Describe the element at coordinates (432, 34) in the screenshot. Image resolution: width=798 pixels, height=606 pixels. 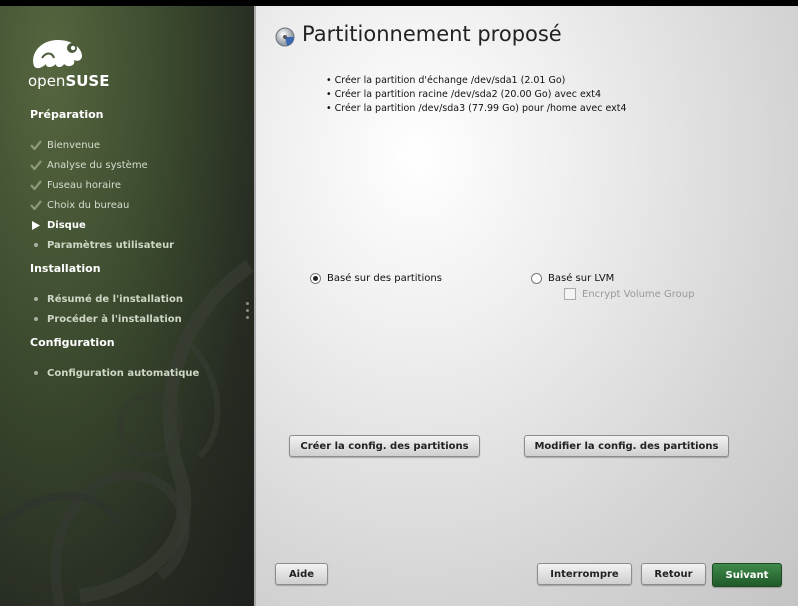
I see `page-title: Partitionnement proposé` at that location.